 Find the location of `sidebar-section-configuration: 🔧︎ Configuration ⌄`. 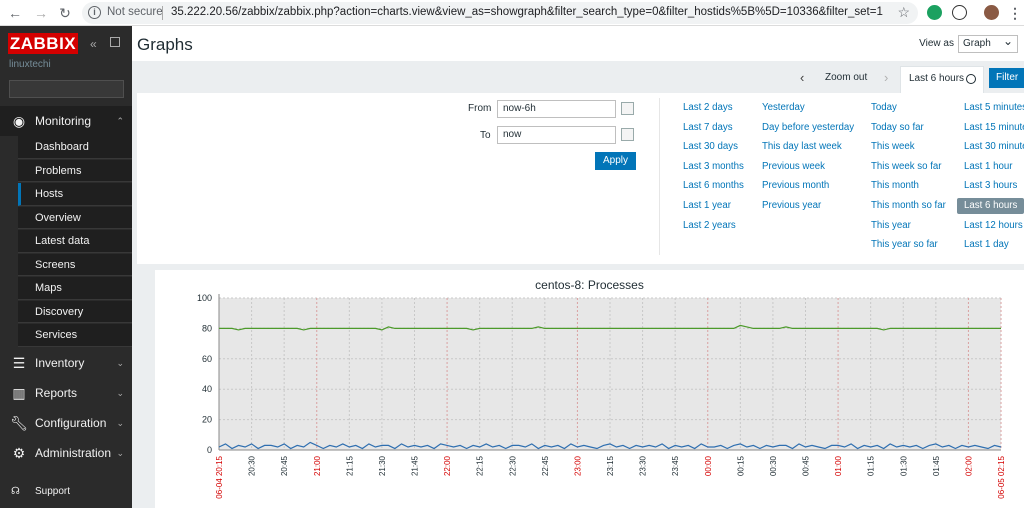

sidebar-section-configuration: 🔧︎ Configuration ⌄ is located at coordinates (66, 423).